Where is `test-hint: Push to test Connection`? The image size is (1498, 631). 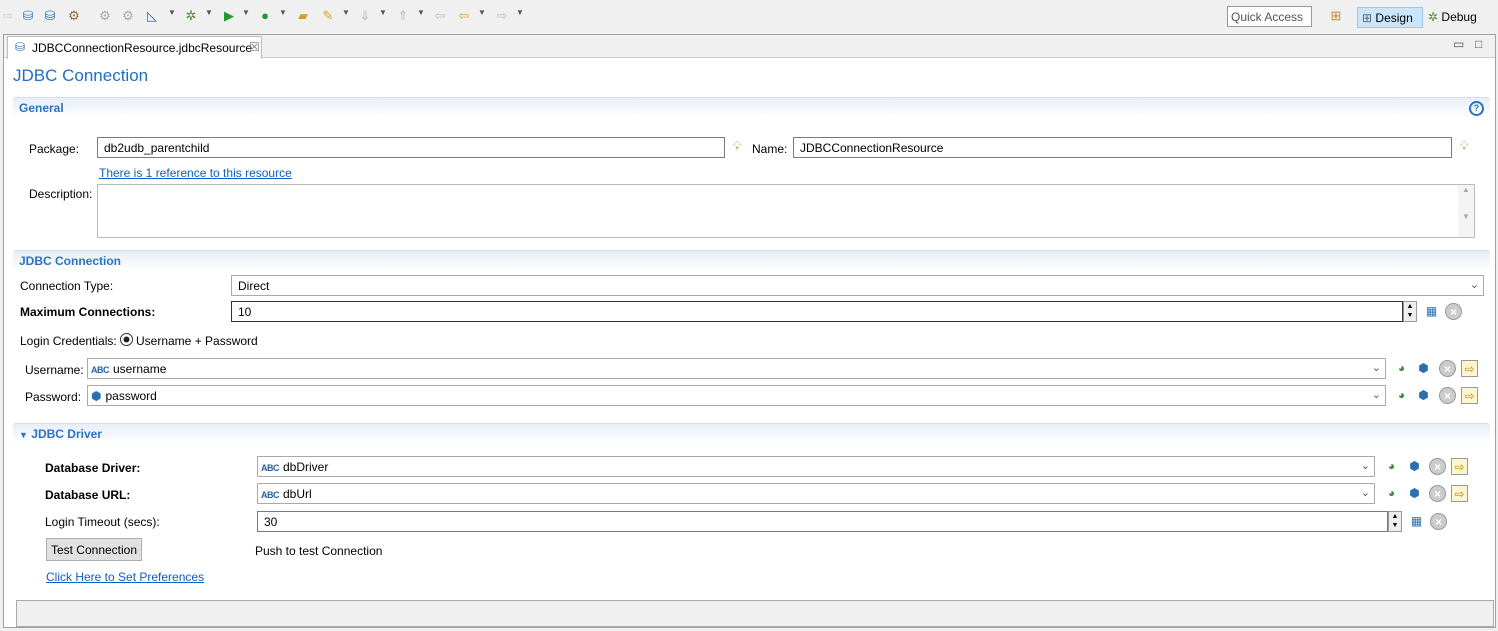 test-hint: Push to test Connection is located at coordinates (319, 551).